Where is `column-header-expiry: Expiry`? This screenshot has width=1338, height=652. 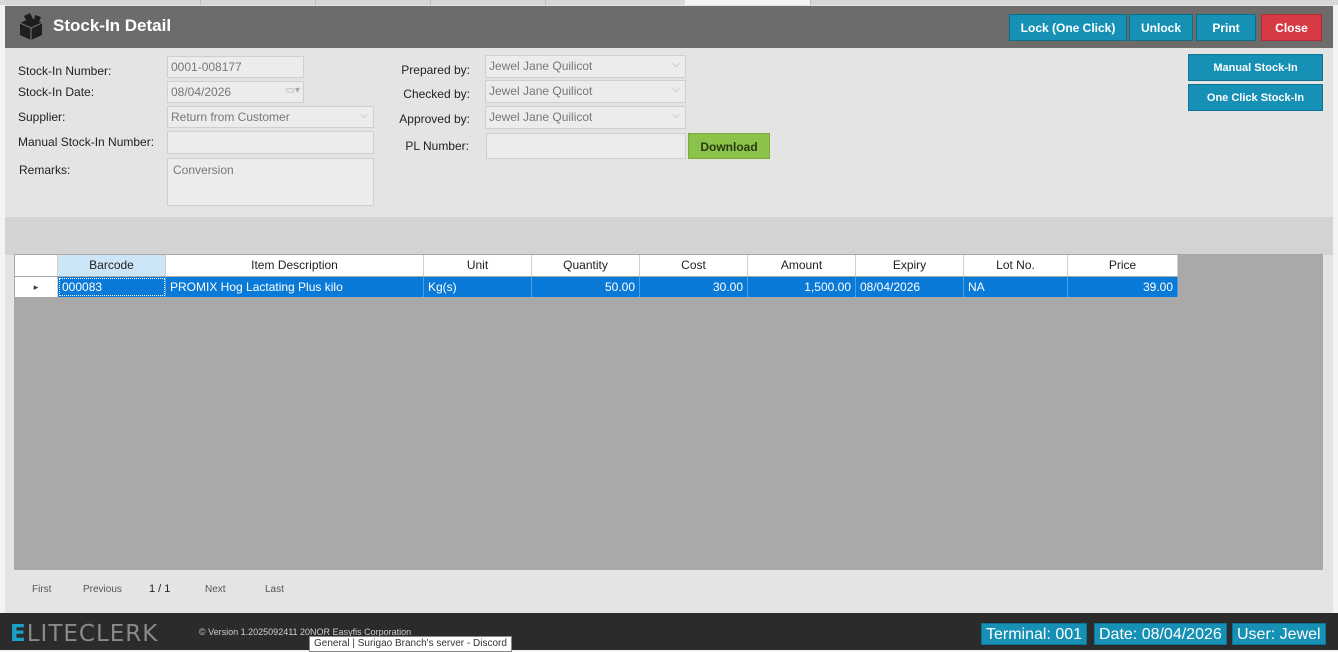 column-header-expiry: Expiry is located at coordinates (910, 265).